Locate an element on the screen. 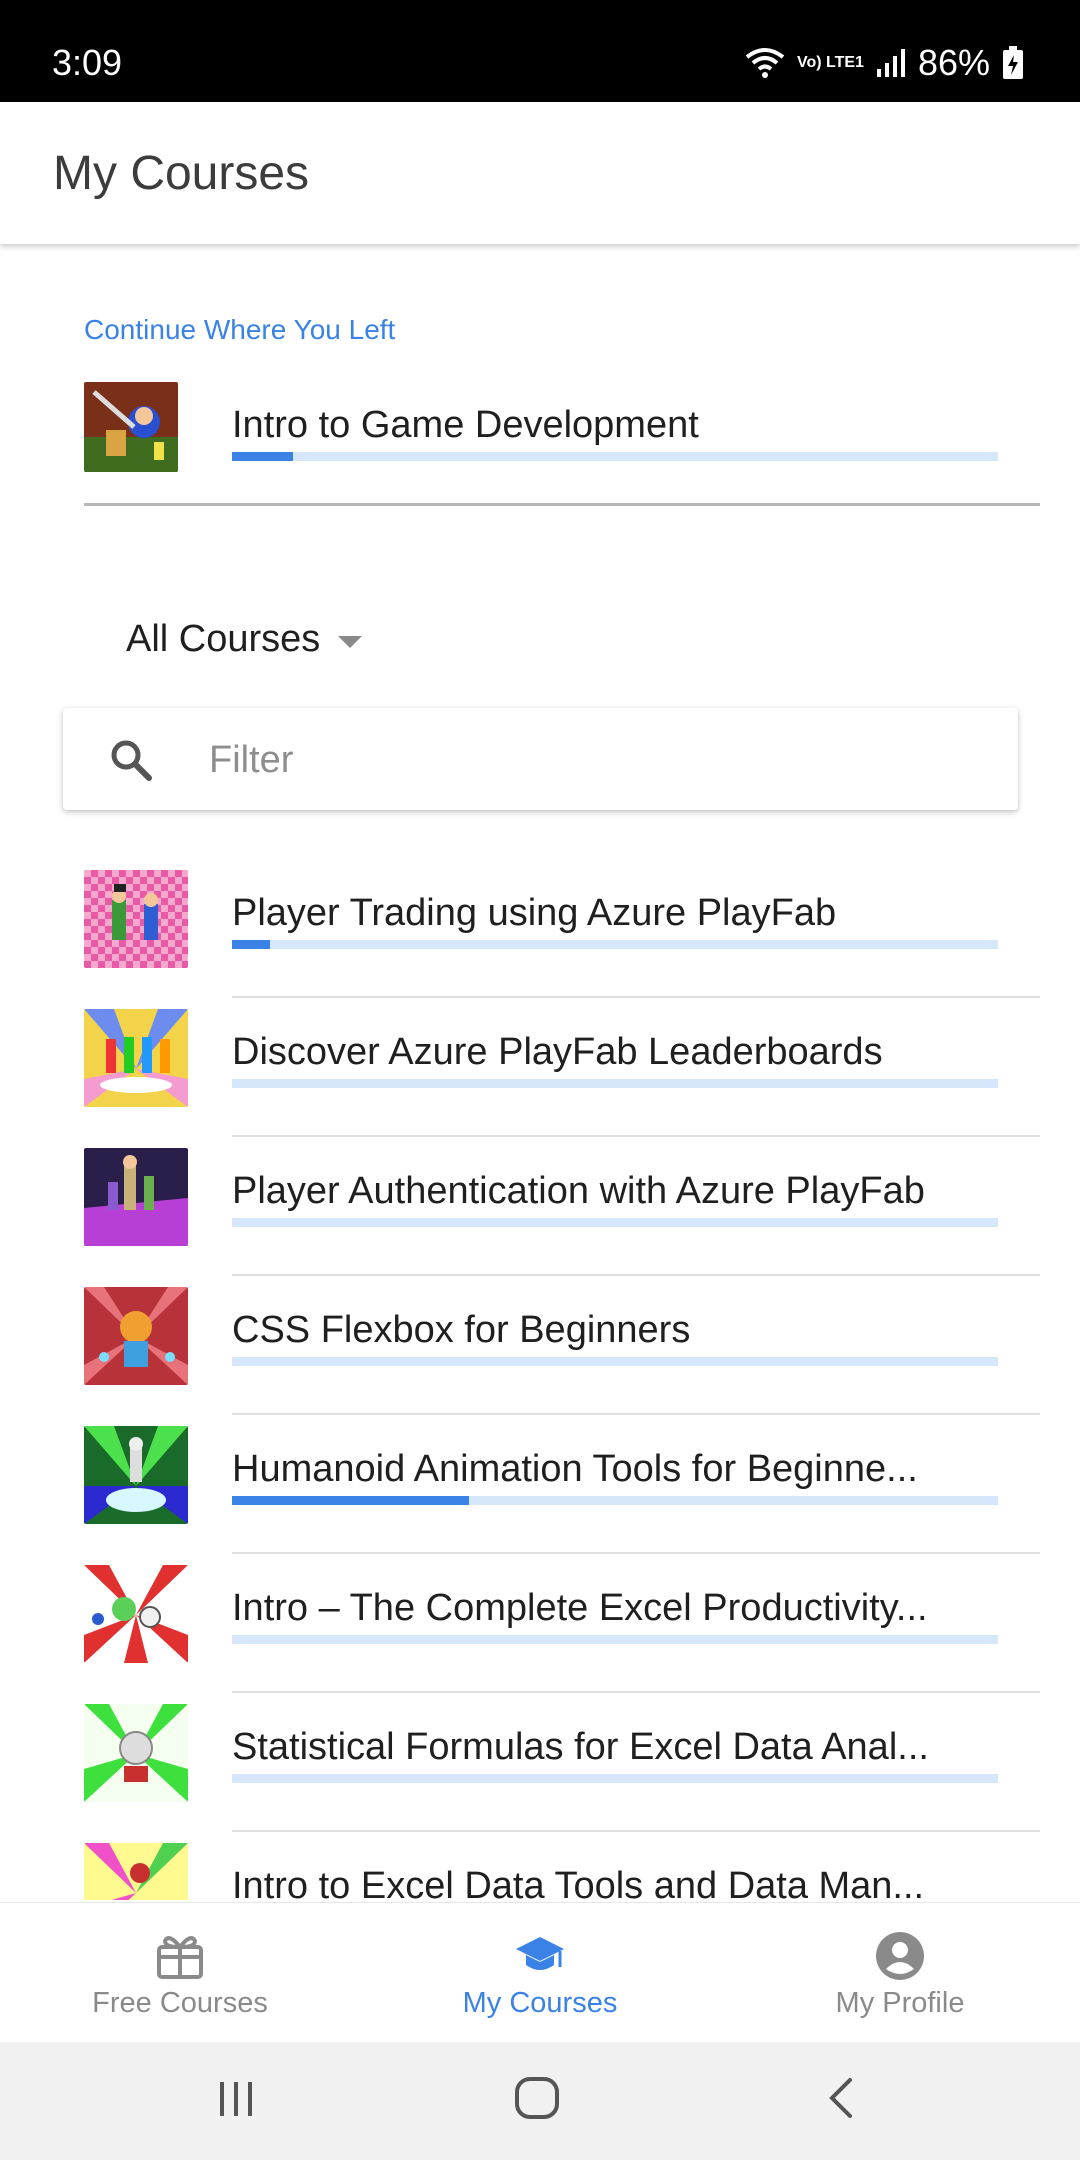 The width and height of the screenshot is (1080, 2160). wifi-icon is located at coordinates (765, 63).